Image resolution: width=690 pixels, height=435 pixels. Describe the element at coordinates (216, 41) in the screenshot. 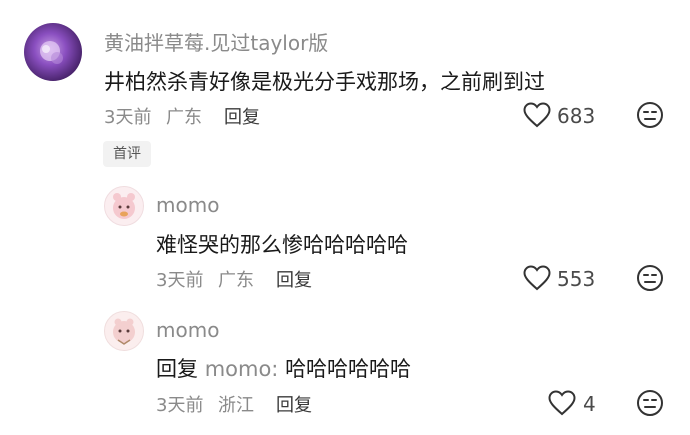

I see `comment-username: 黄油拌草莓.见过taylor版` at that location.